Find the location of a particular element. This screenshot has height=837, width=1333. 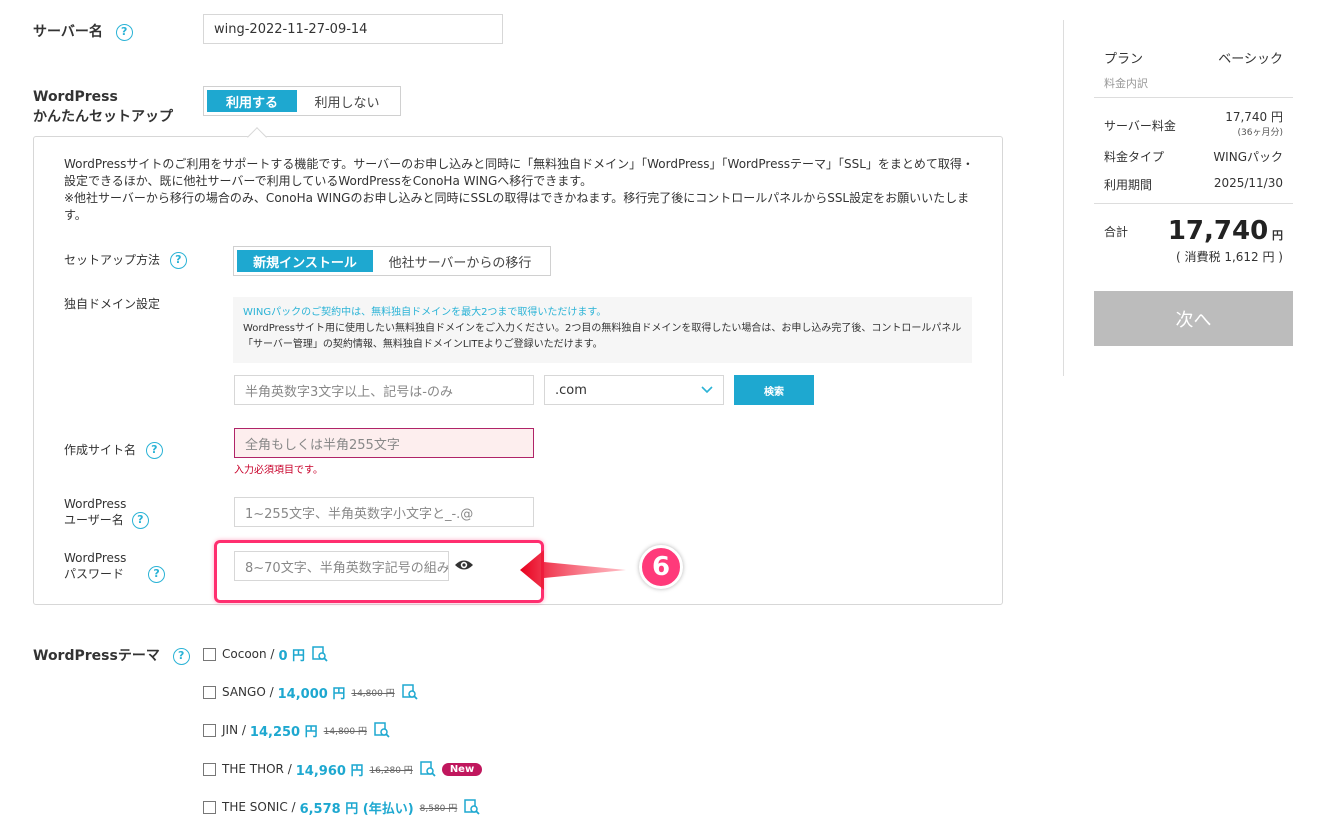

server-fee-value: 17,740 円 is located at coordinates (1254, 117).